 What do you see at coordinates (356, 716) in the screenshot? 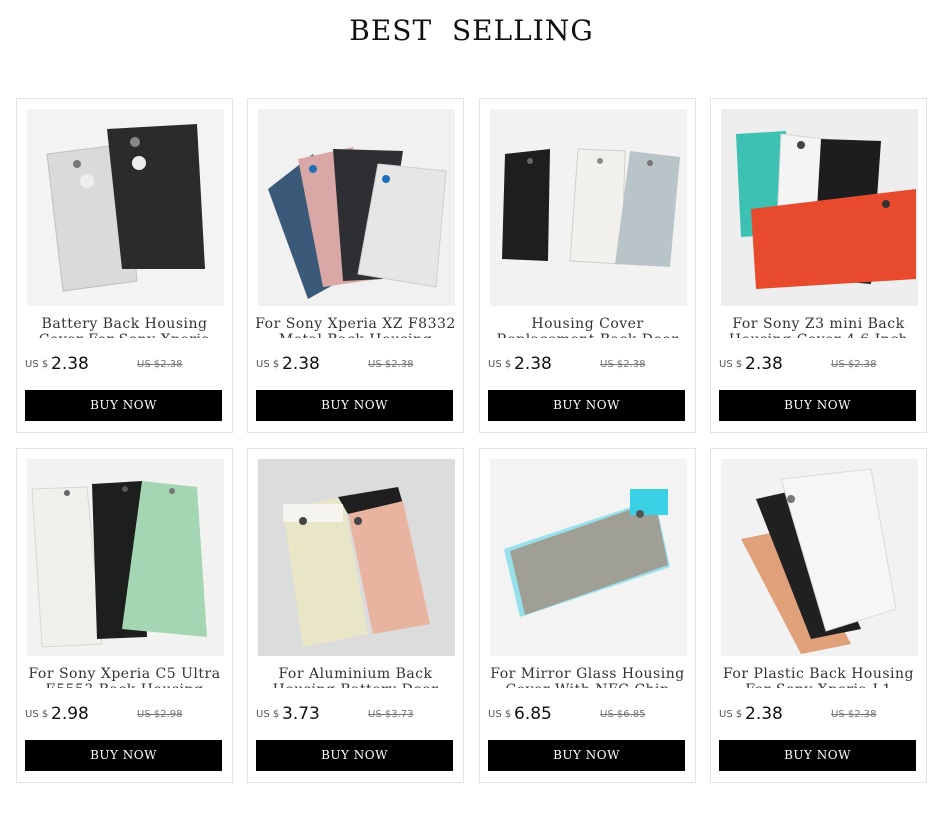
I see `price-row: US $ 3.73 US $3.73` at bounding box center [356, 716].